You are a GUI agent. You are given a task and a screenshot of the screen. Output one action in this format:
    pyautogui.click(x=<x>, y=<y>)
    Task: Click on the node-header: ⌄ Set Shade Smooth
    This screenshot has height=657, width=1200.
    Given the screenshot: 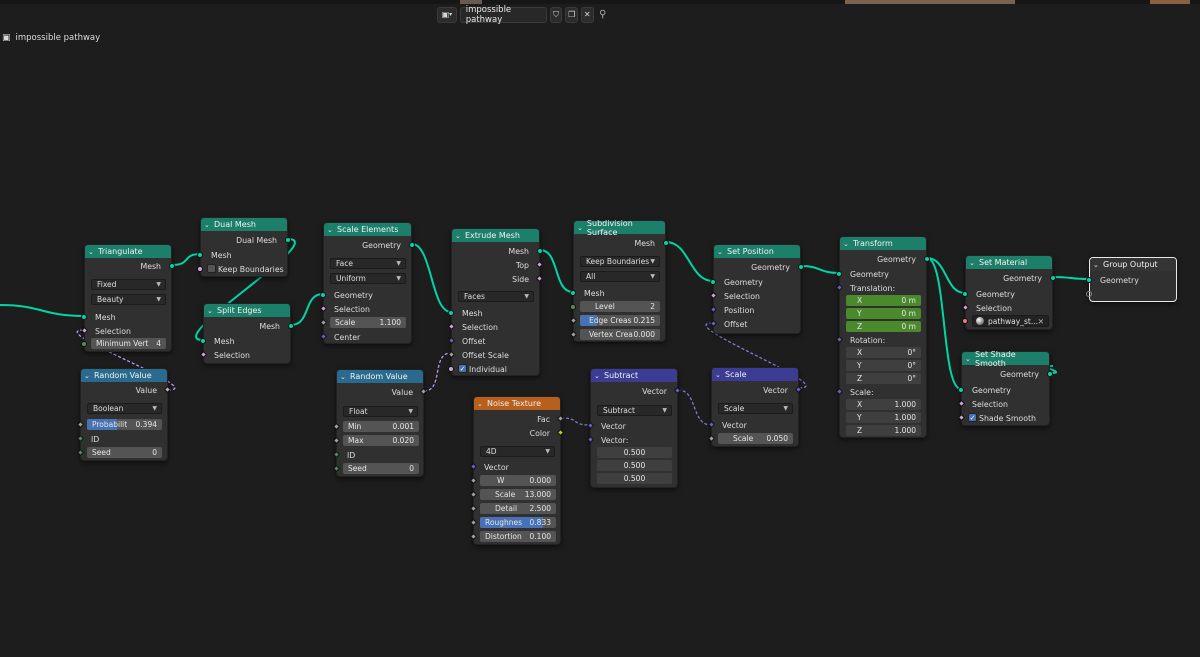 What is the action you would take?
    pyautogui.click(x=1005, y=359)
    